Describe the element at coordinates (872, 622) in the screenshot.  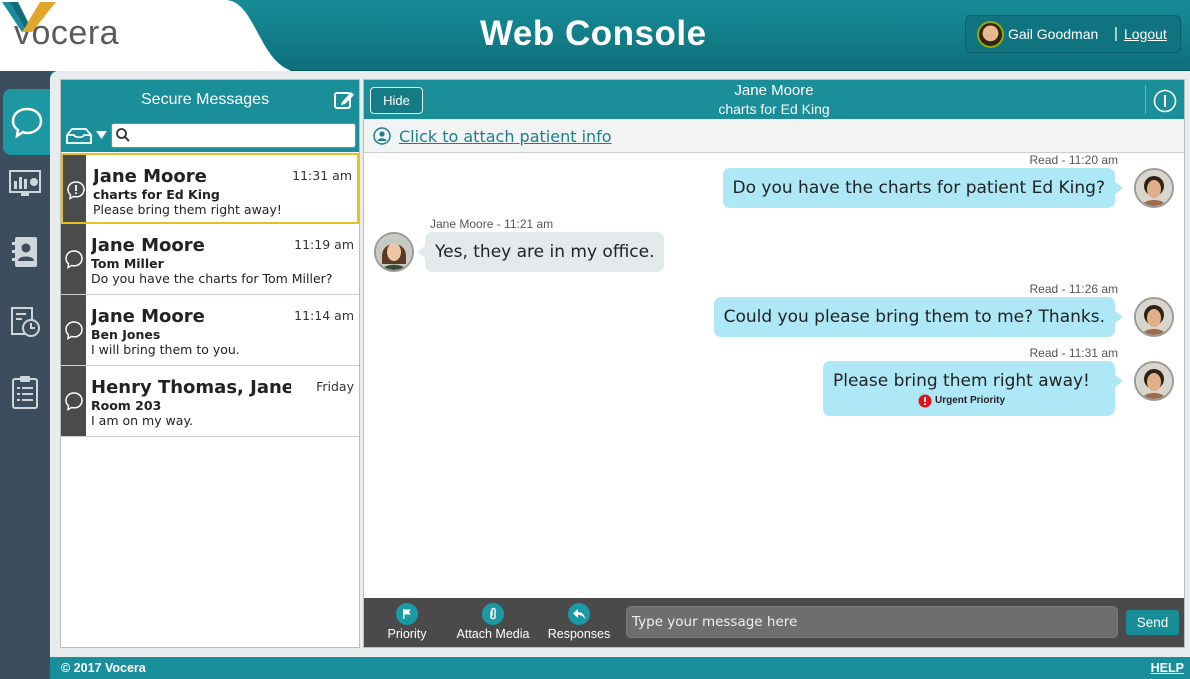
I see `message-input` at that location.